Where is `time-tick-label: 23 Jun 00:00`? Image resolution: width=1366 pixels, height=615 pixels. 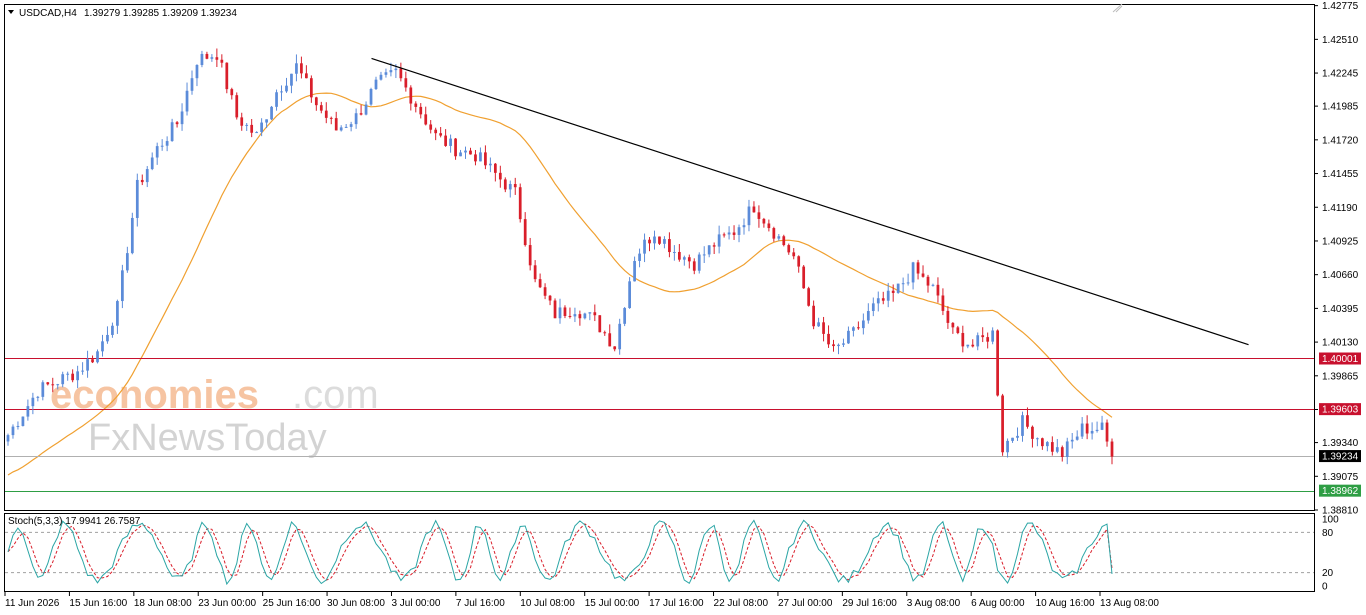
time-tick-label: 23 Jun 00:00 is located at coordinates (227, 603).